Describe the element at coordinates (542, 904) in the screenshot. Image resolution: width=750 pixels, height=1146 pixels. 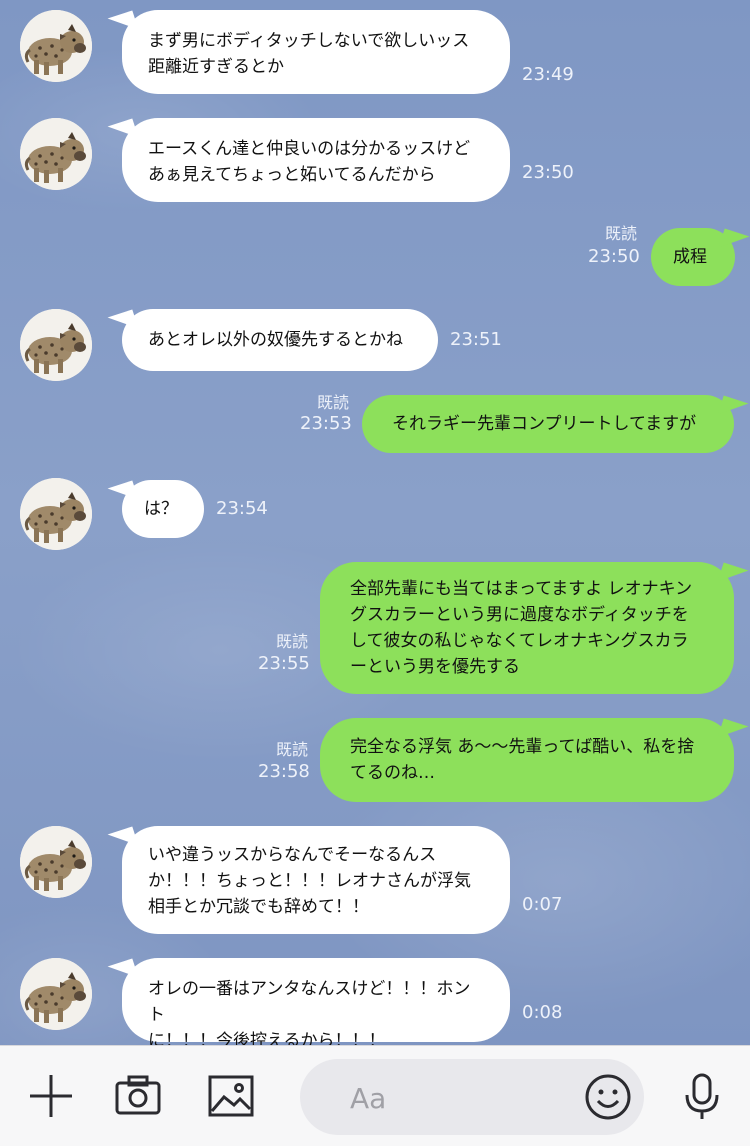
I see `message-time: 0:07` at that location.